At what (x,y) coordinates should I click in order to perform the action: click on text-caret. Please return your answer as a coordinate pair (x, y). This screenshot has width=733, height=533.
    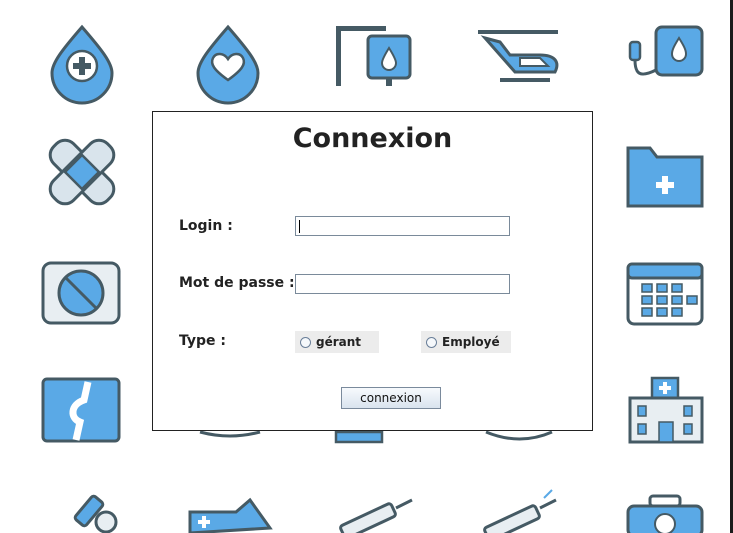
    Looking at the image, I should click on (299, 226).